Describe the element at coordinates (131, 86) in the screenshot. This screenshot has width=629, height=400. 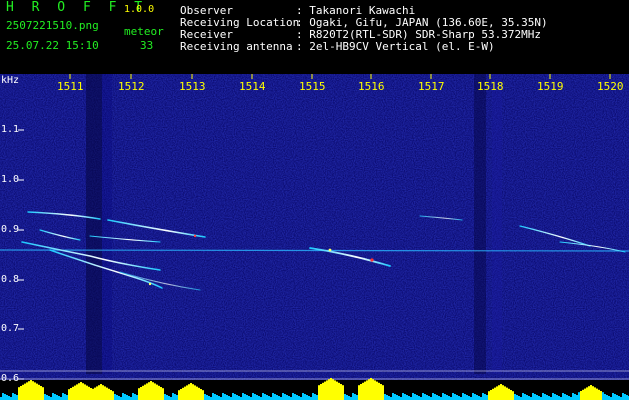
I see `time-label: 1512` at that location.